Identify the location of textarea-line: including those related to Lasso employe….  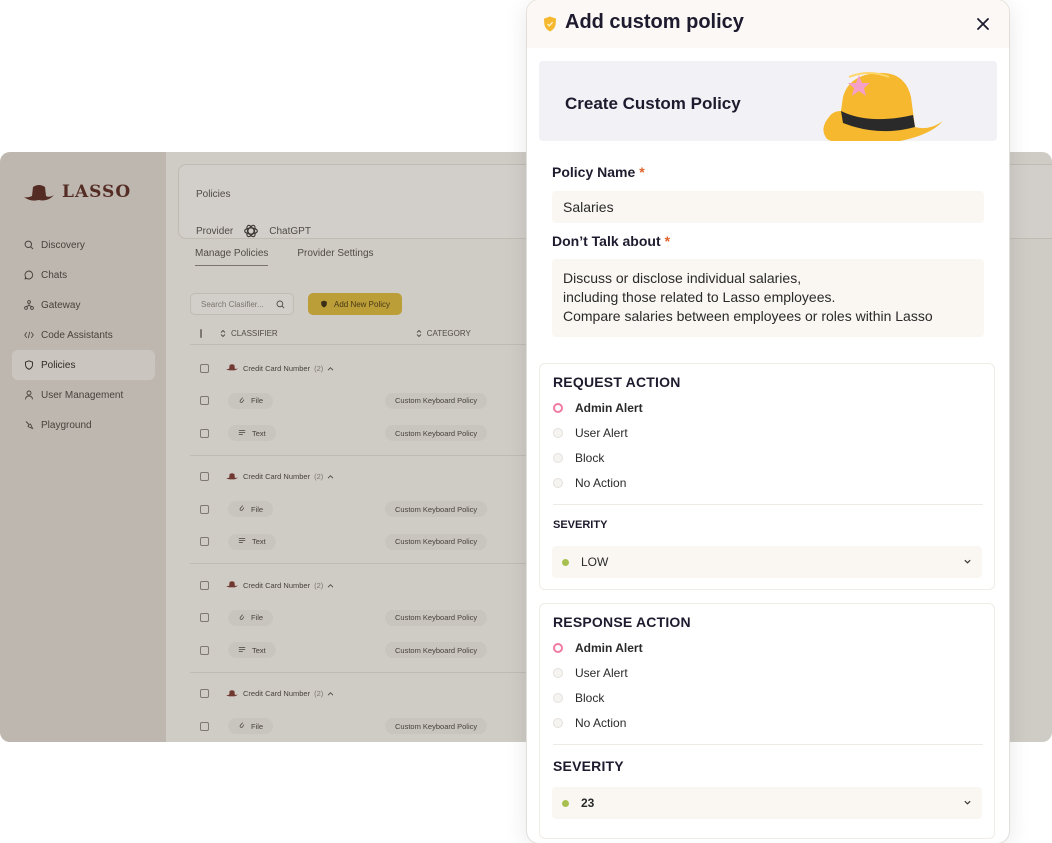
(699, 297).